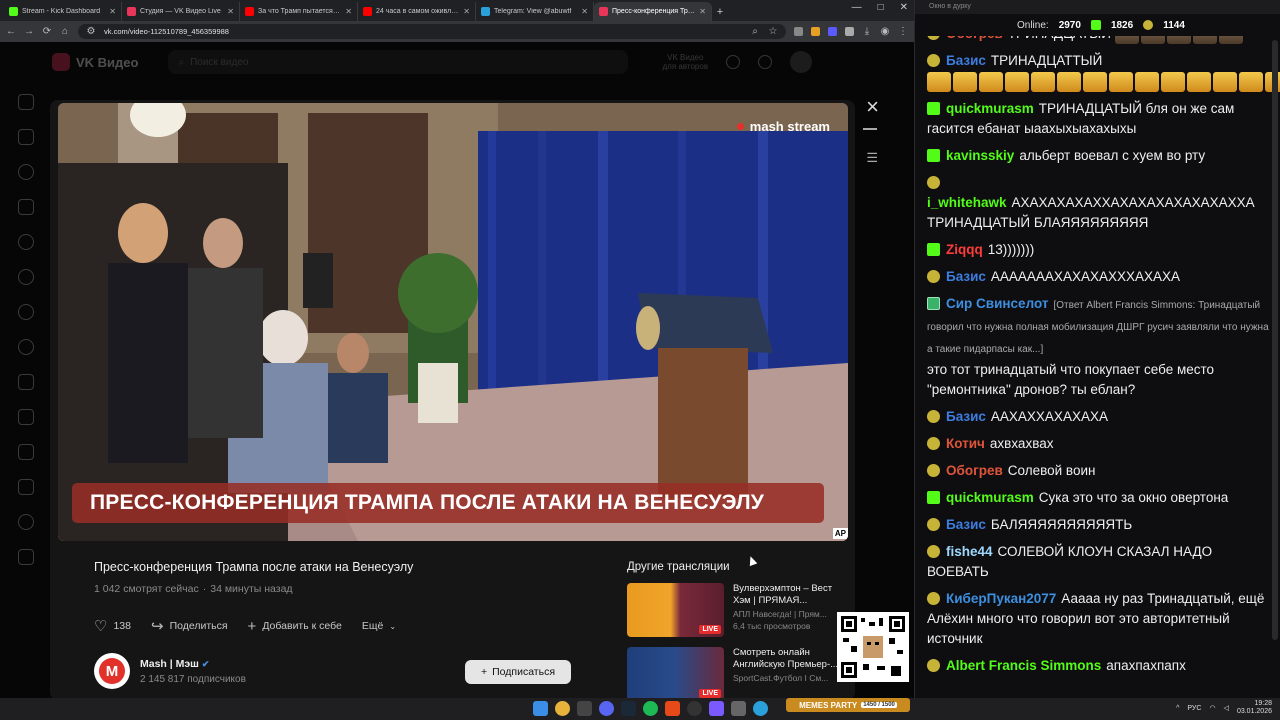  I want to click on spotify-icon, so click(650, 708).